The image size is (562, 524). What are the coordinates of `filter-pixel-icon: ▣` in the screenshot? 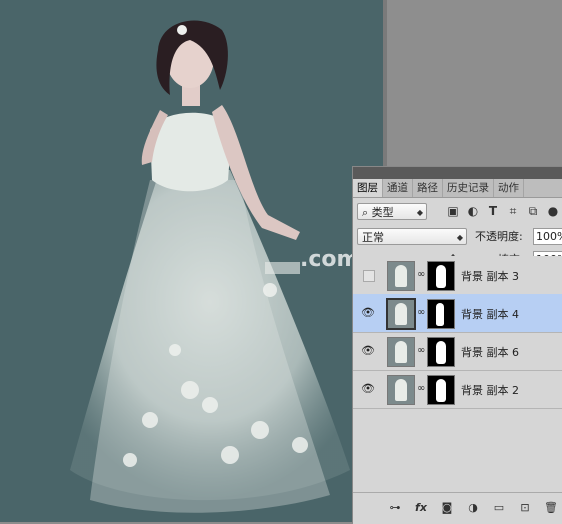 It's located at (453, 211).